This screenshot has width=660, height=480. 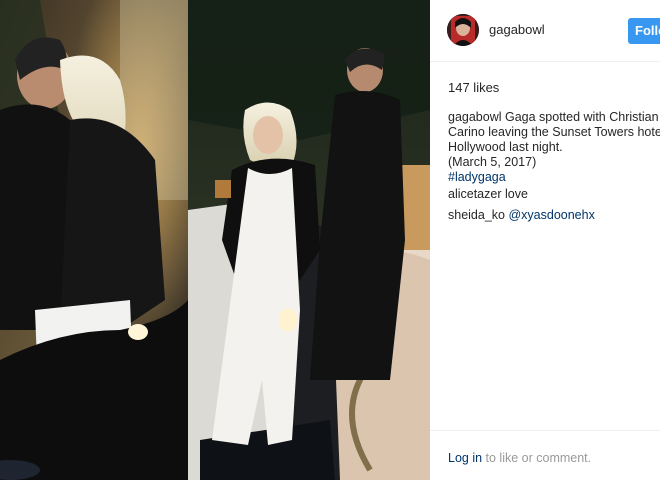 What do you see at coordinates (492, 162) in the screenshot?
I see `caption-line: (March 5, 2017)` at bounding box center [492, 162].